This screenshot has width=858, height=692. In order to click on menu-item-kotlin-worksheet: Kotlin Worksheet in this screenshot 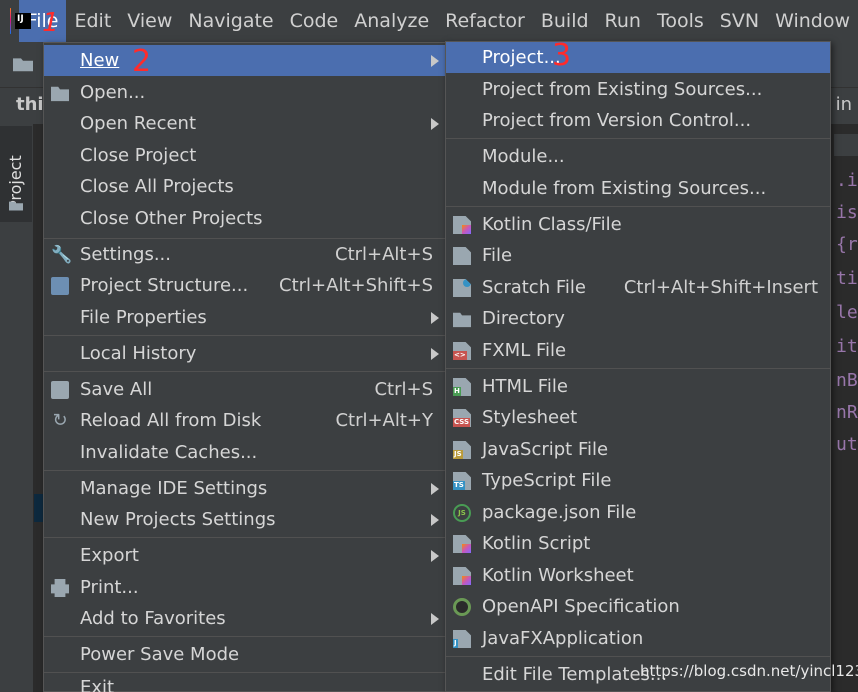, I will do `click(638, 575)`.